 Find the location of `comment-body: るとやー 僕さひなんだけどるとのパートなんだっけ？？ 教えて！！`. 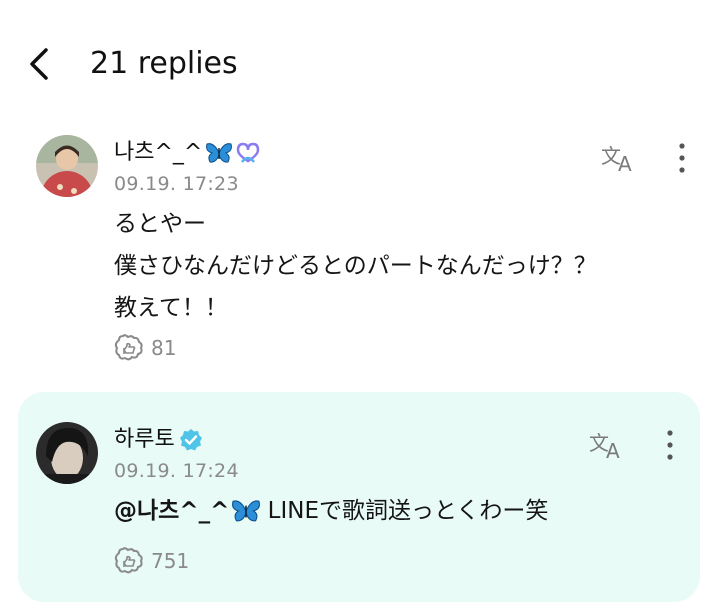

comment-body: るとやー 僕さひなんだけどるとのパートなんだっけ？？ 教えて！！ is located at coordinates (355, 266).